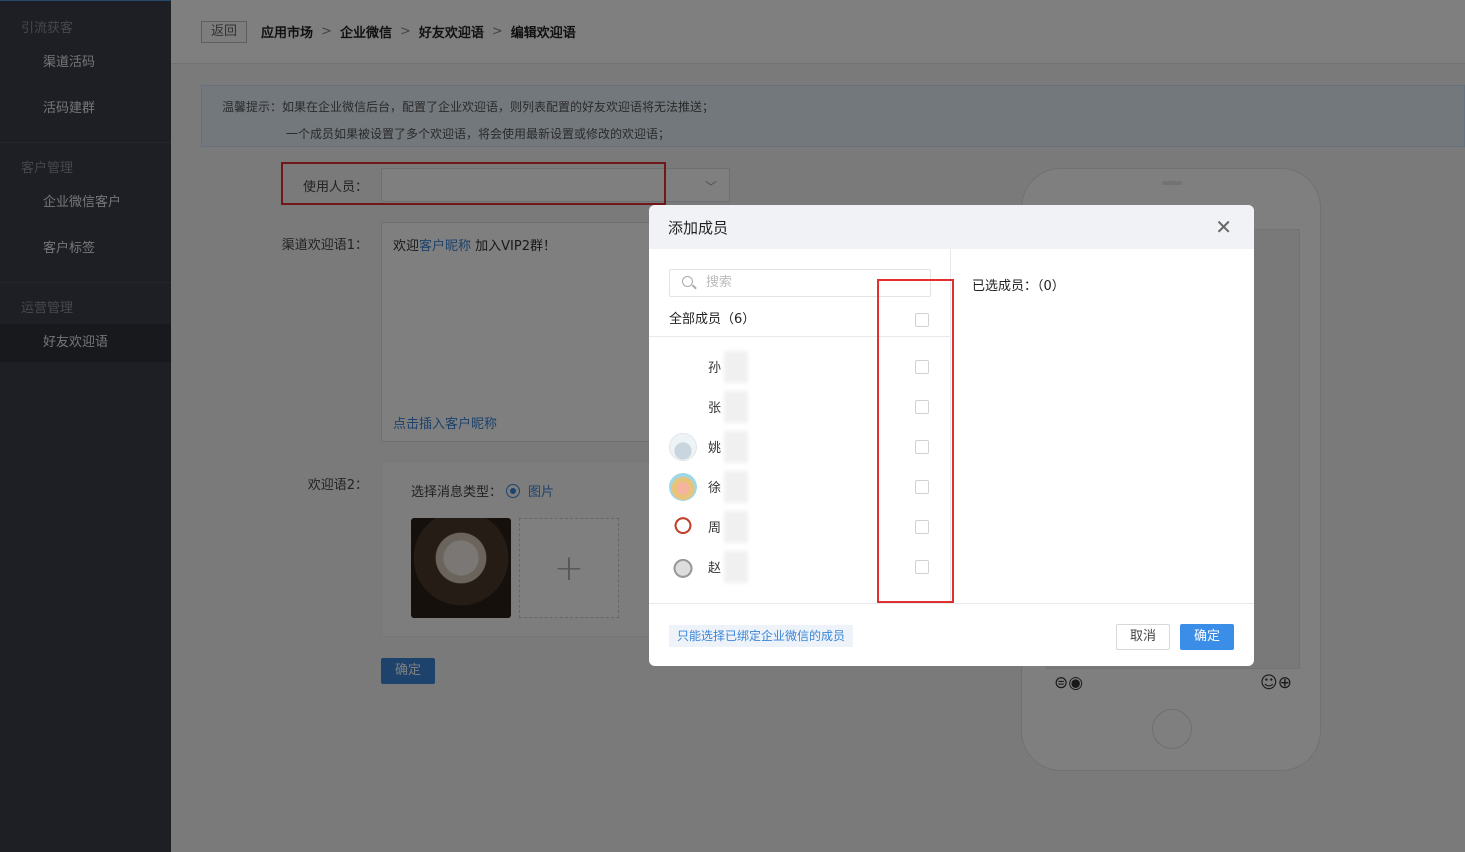  Describe the element at coordinates (715, 368) in the screenshot. I see `member-name: 孙` at that location.